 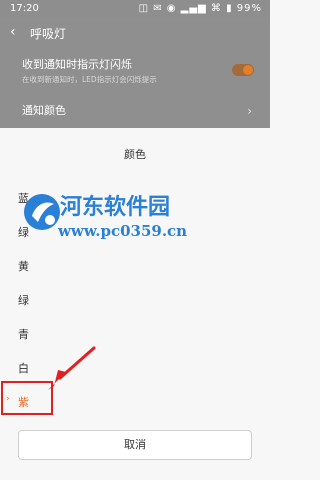 I want to click on blink-setting-row: 收到通知时指示灯闪烁 在收到新通知时，LED指示灯会闪烁提示, so click(x=135, y=73).